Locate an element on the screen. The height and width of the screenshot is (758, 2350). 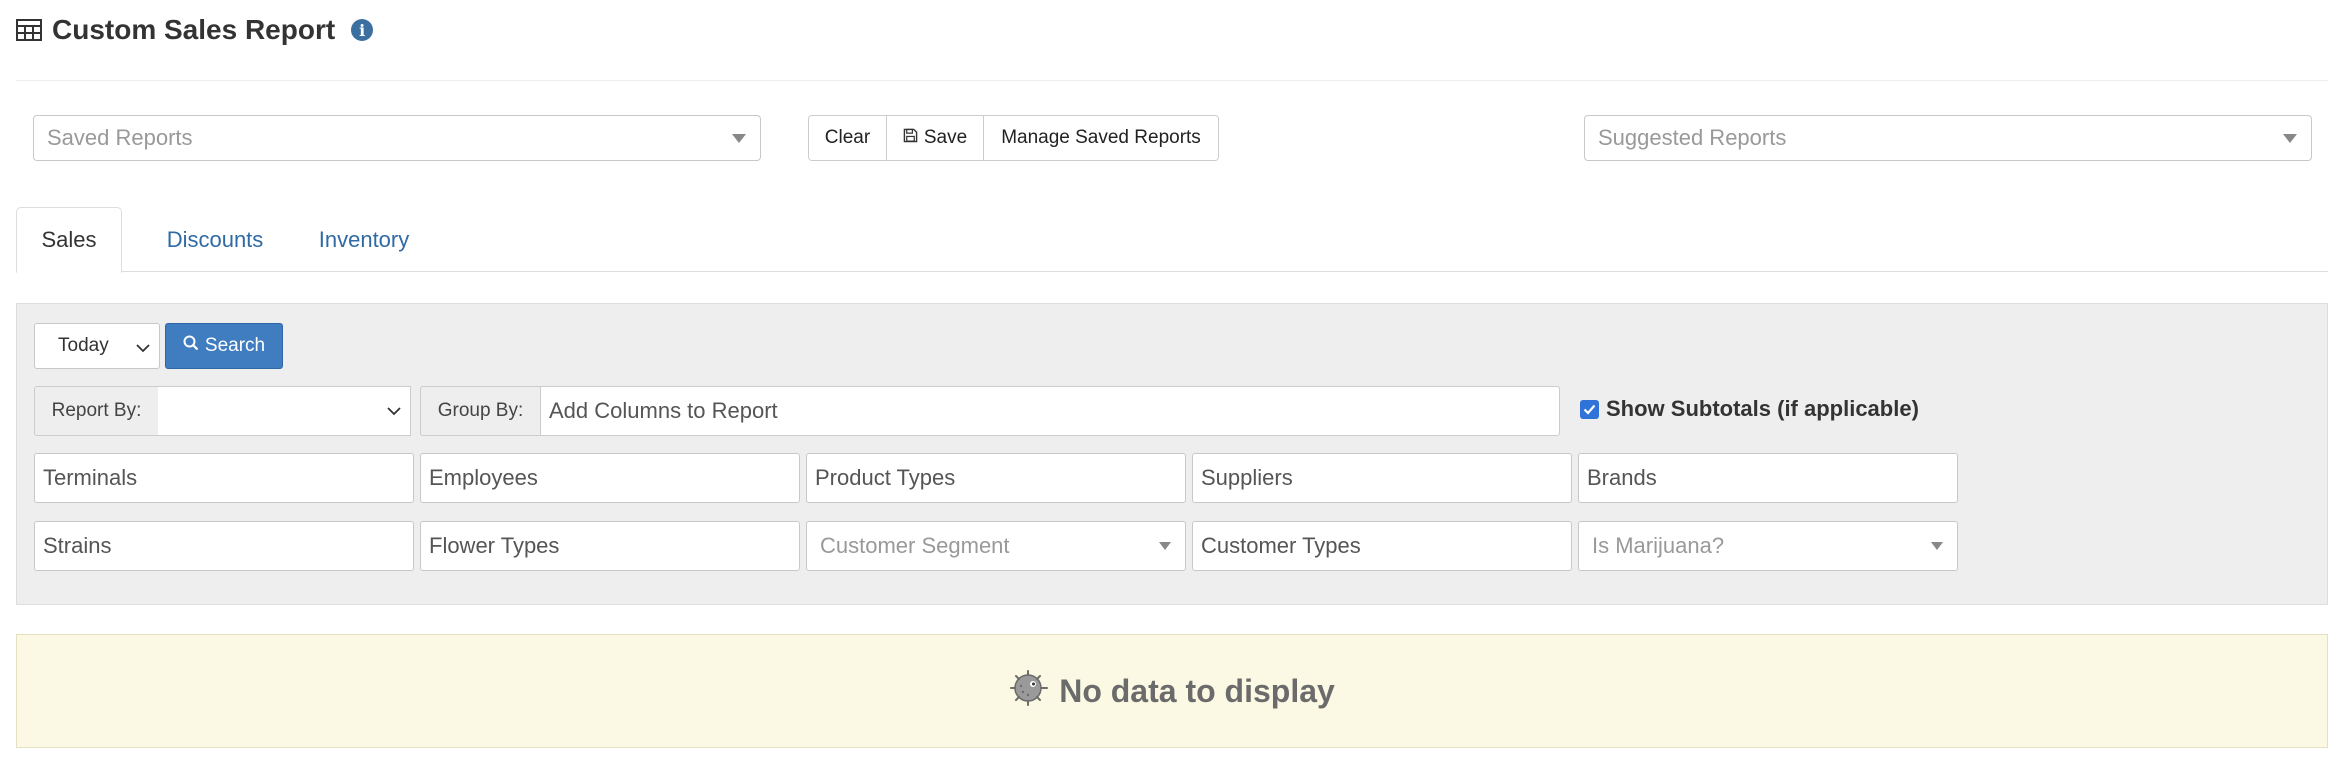
page-title: Custom Sales Report is located at coordinates (194, 29).